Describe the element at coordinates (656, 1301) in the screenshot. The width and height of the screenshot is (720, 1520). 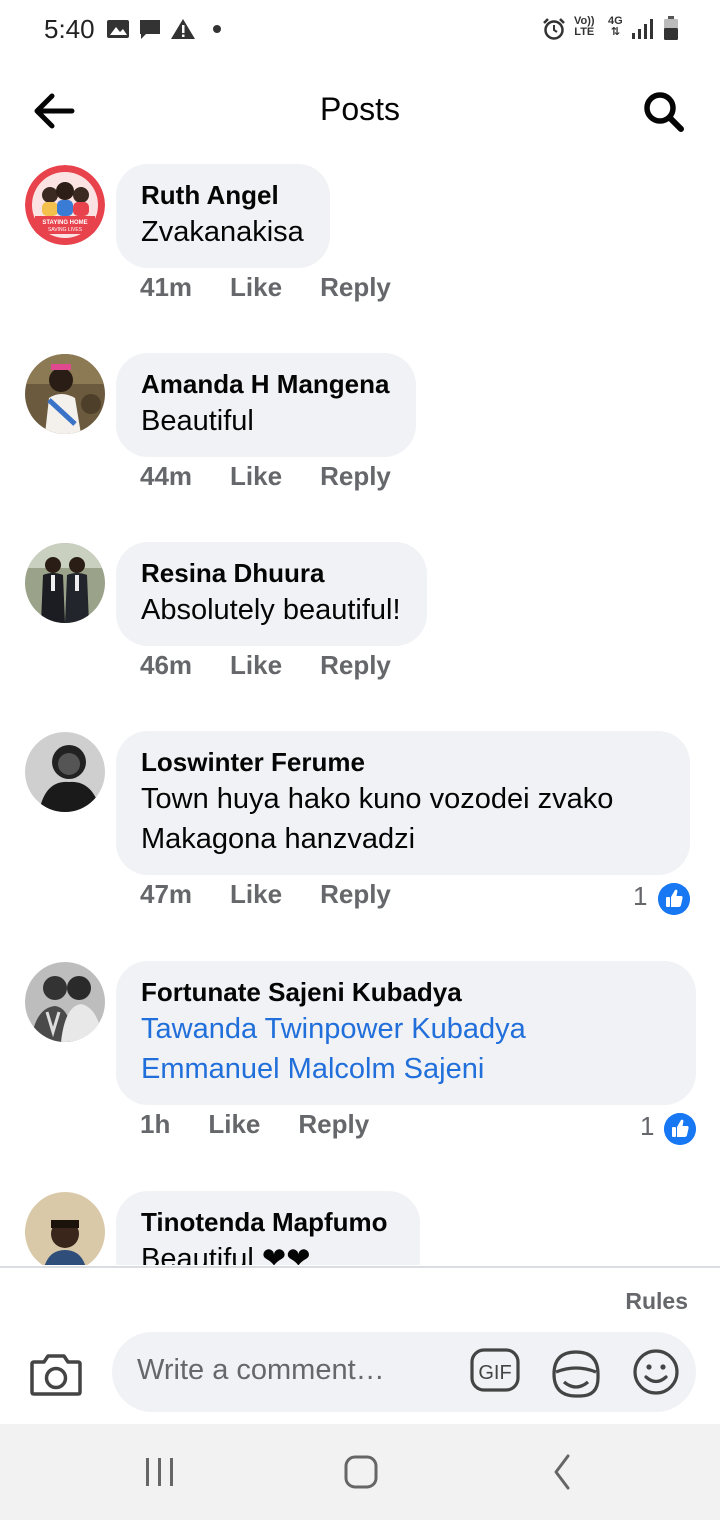
I see `rules-link: Rules` at that location.